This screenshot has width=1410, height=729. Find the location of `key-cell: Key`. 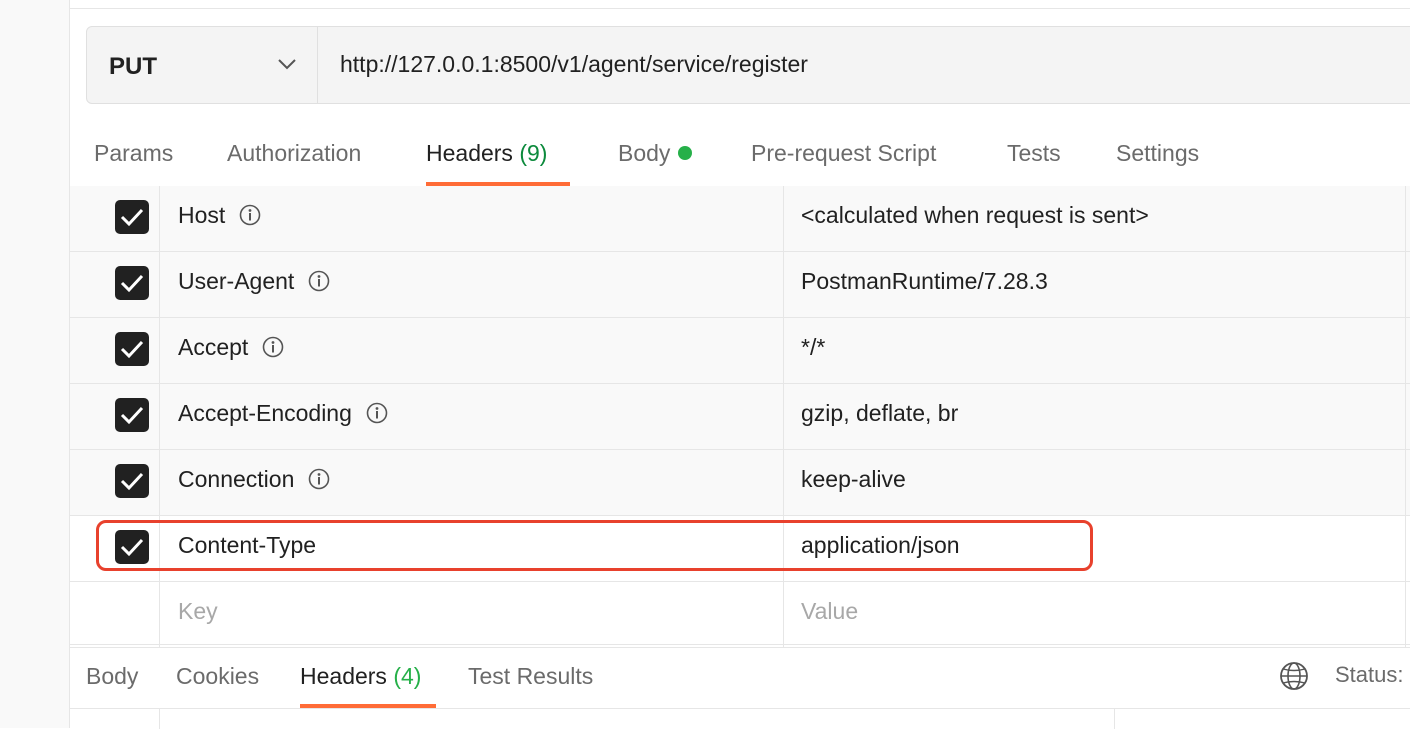

key-cell: Key is located at coordinates (472, 614).